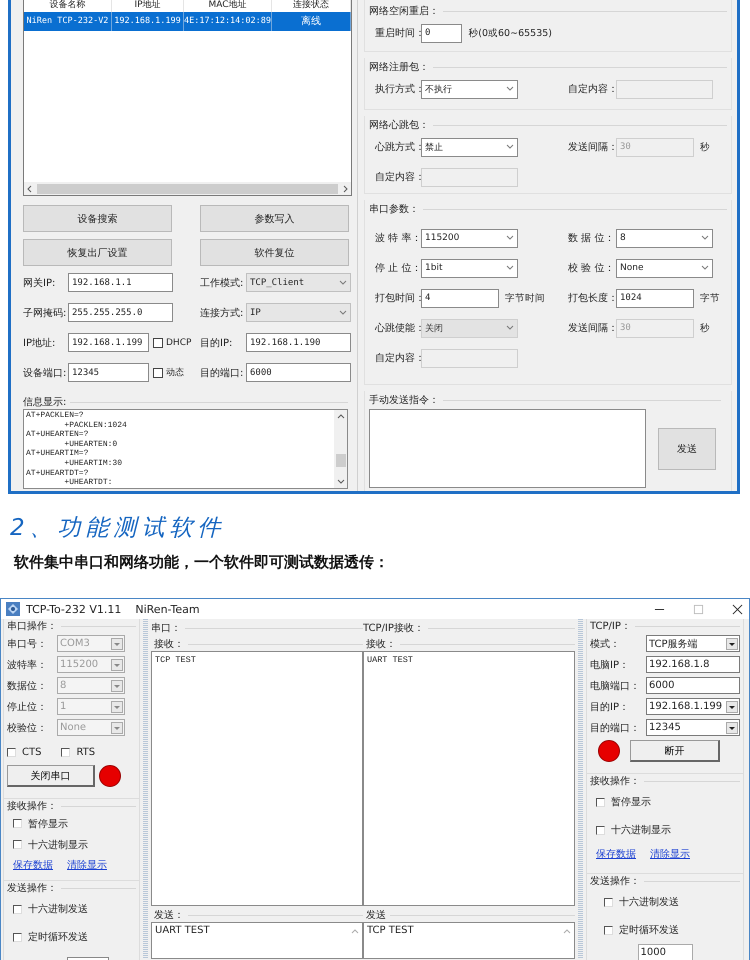  I want to click on input-field: 192.168.1.199, so click(108, 342).